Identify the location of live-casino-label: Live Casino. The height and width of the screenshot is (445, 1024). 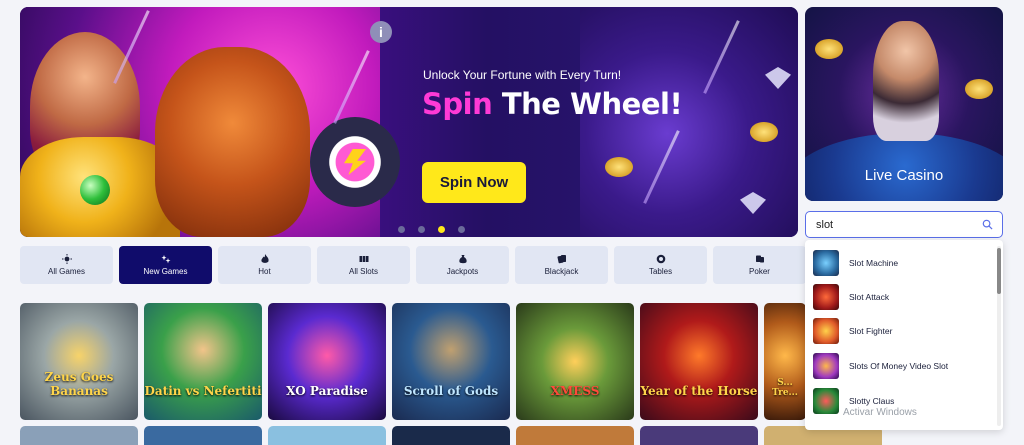
(904, 175).